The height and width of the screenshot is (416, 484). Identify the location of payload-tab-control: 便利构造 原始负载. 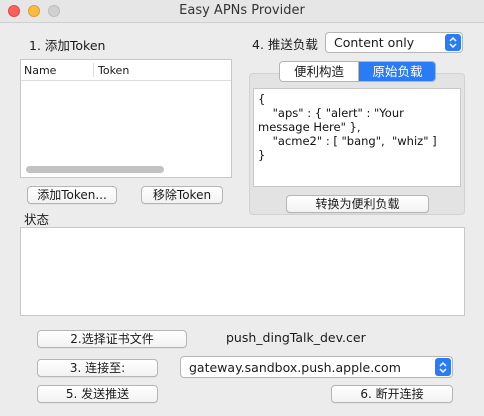
(357, 71).